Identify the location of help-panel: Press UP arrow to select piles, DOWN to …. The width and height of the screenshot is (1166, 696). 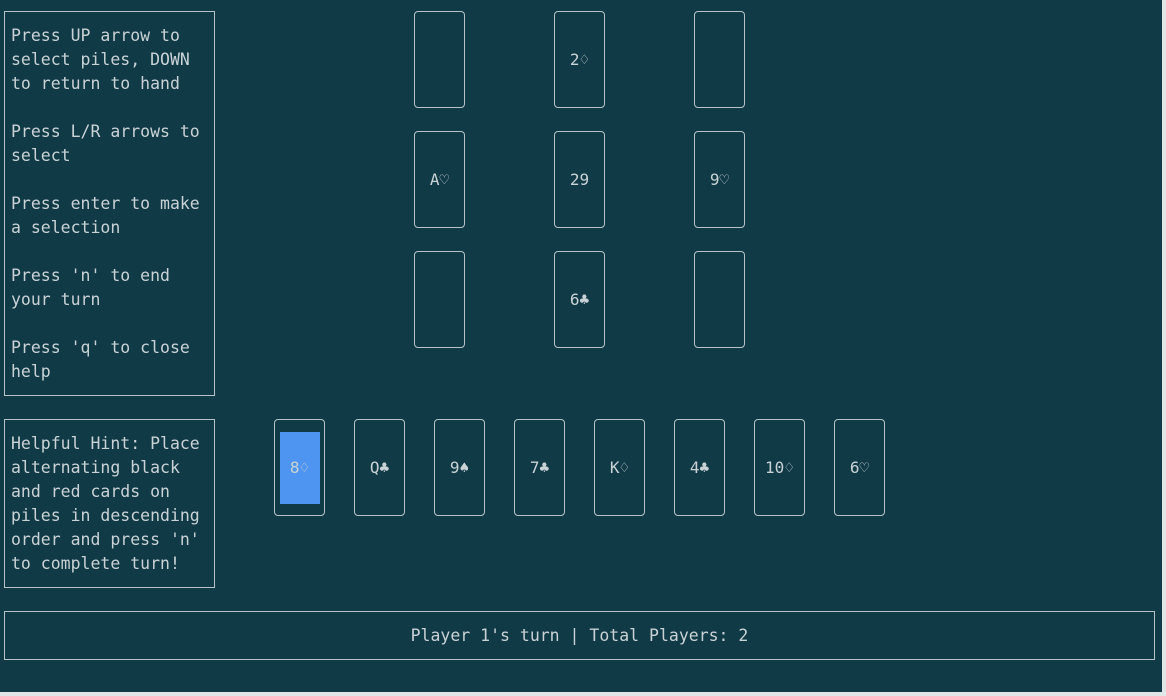
(109, 203).